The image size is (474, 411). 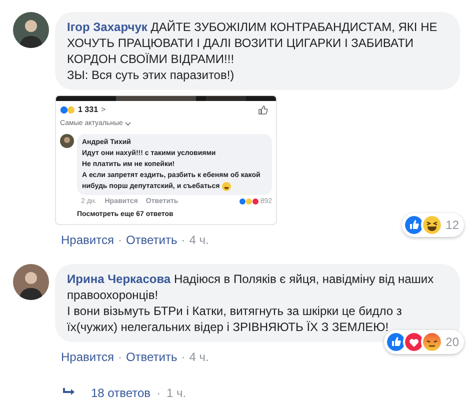 What do you see at coordinates (121, 393) in the screenshot?
I see `replies-link: 18 ответов` at bounding box center [121, 393].